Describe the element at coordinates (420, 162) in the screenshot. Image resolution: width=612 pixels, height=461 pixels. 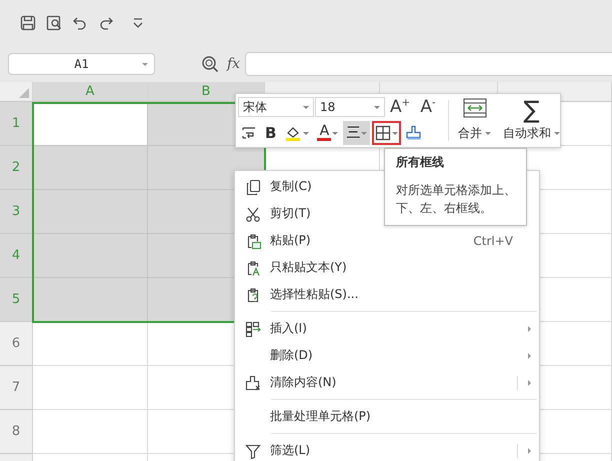
I see `tooltip-title: 所有框线` at that location.